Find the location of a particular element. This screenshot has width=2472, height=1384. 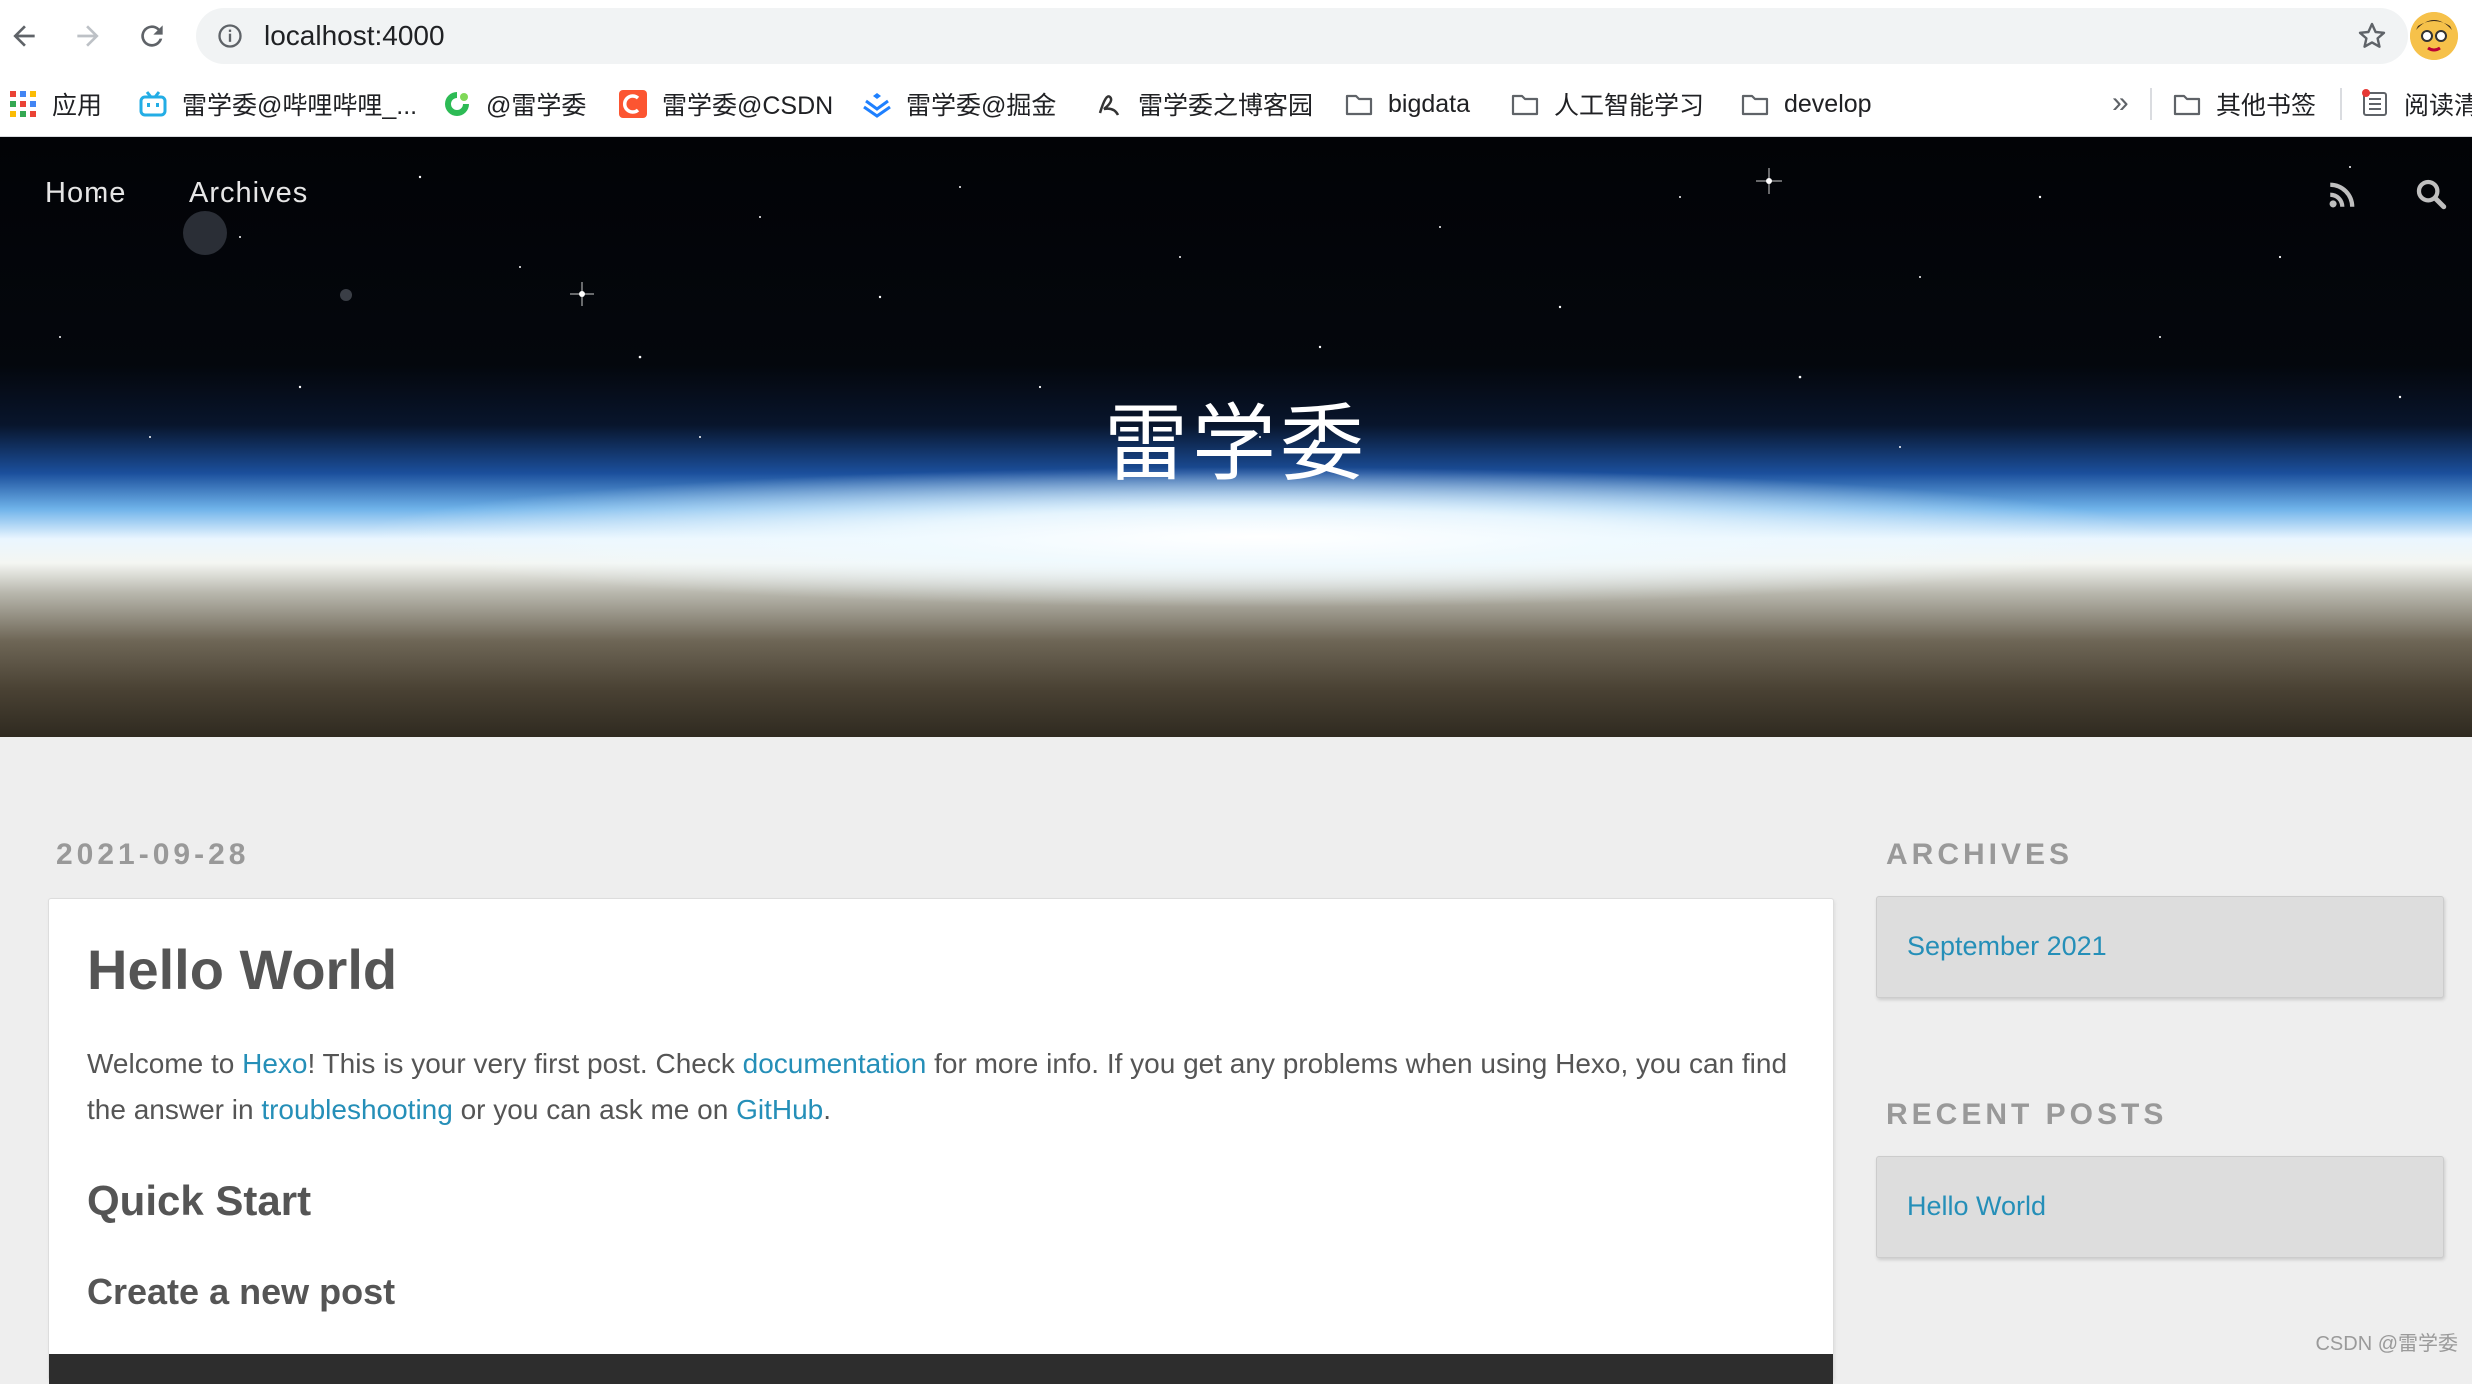

post-title: Hello World is located at coordinates (242, 969).